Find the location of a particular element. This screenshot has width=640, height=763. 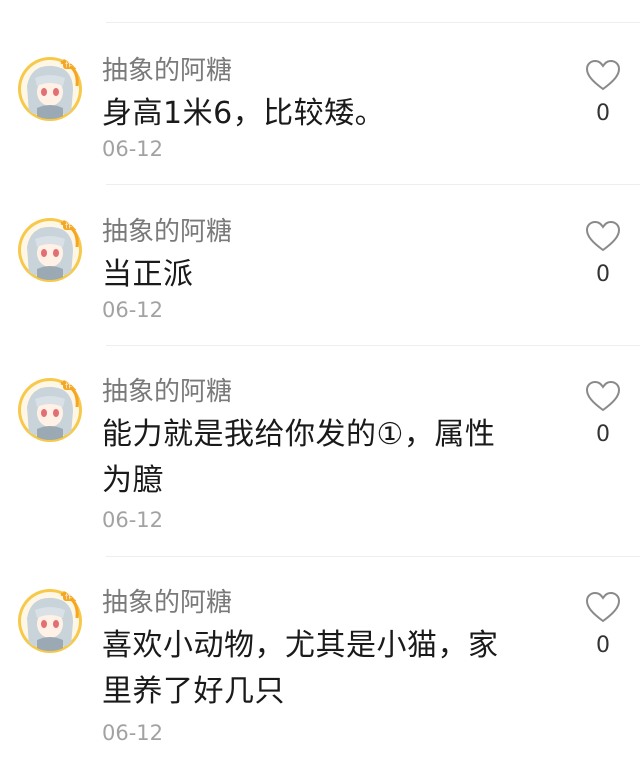

comment-text: 喜欢小动物，尤其是小猫，家里养了好几只 is located at coordinates (300, 668).